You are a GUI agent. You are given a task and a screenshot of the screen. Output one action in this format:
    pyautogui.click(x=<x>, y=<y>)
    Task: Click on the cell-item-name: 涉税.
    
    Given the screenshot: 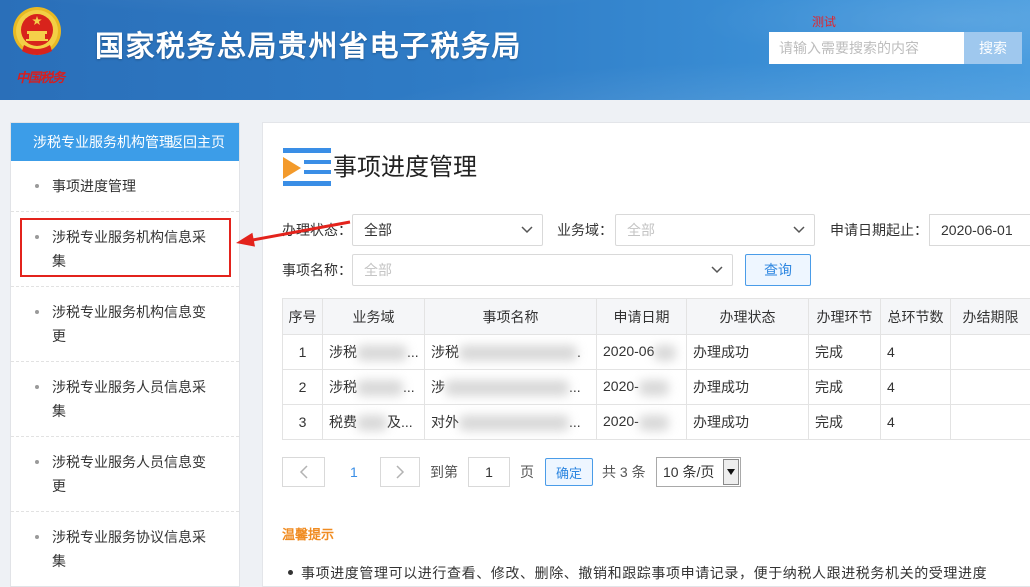 What is the action you would take?
    pyautogui.click(x=510, y=352)
    